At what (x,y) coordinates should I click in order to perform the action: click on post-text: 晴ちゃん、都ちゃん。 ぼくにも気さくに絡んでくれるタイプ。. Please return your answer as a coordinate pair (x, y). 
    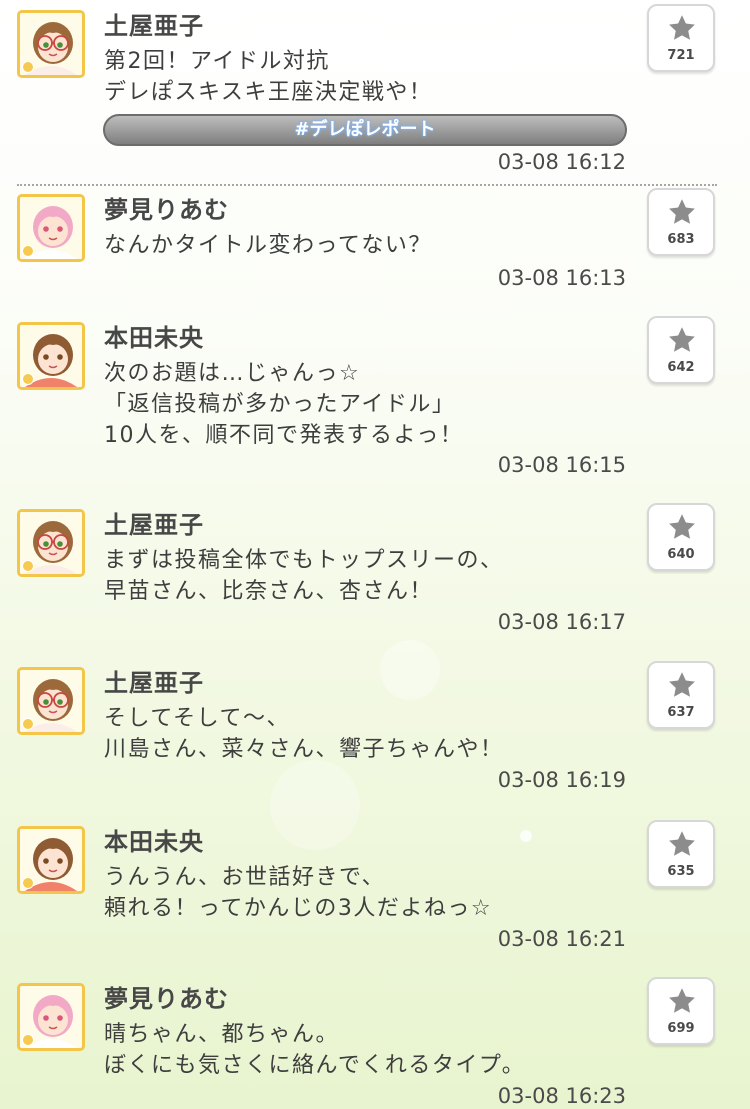
    Looking at the image, I should click on (315, 1050).